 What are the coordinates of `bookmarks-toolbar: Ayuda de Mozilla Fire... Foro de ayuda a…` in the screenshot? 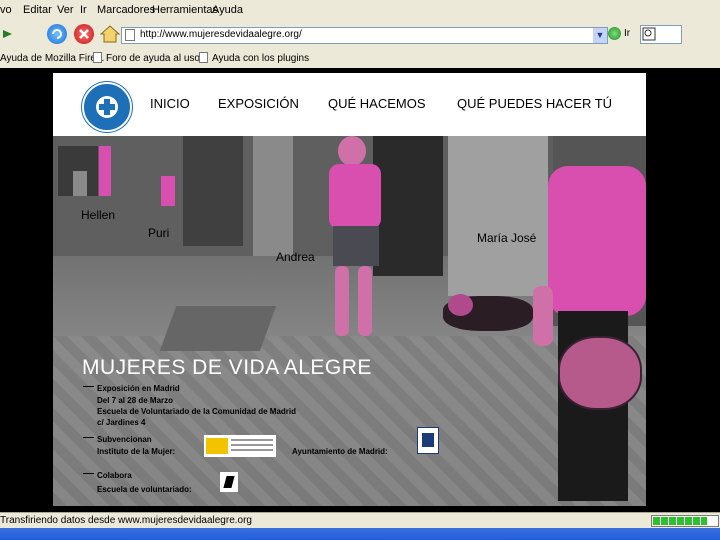 It's located at (360, 58).